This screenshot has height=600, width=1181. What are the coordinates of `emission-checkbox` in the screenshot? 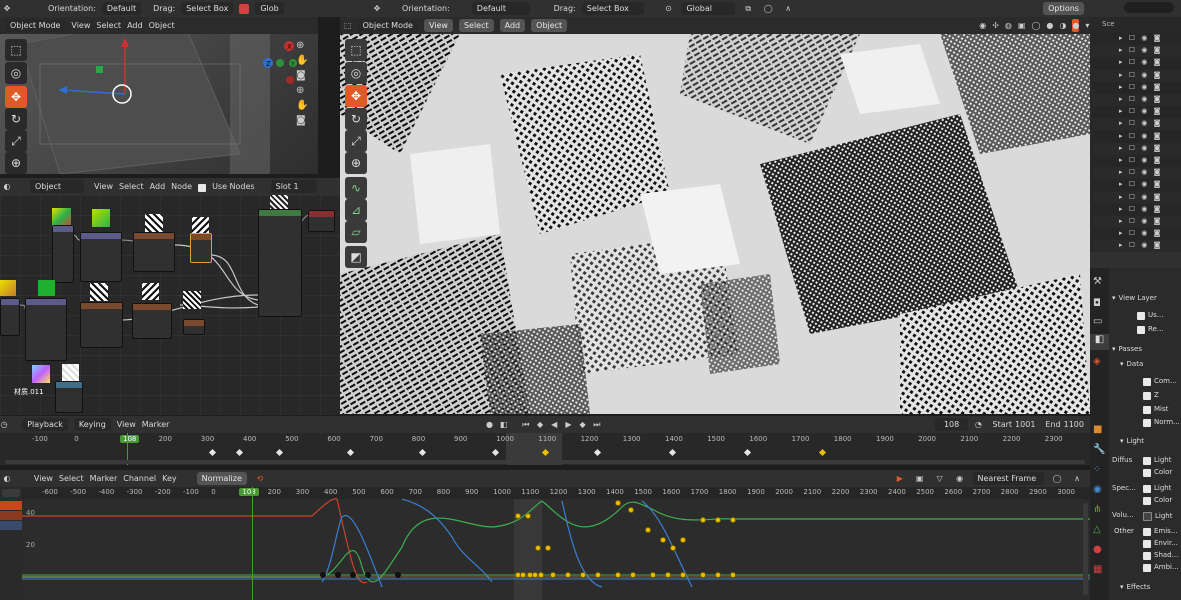 It's located at (1147, 532).